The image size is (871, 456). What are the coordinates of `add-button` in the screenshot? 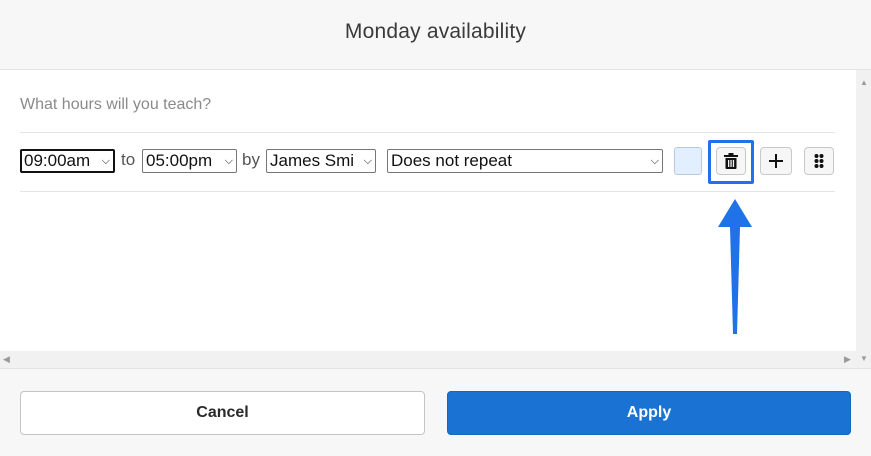 It's located at (776, 161).